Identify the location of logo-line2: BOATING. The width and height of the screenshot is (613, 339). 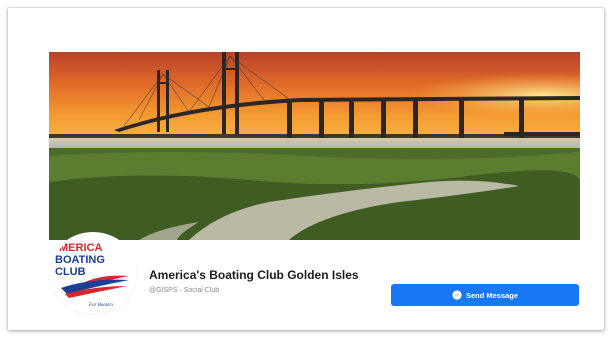
(80, 260).